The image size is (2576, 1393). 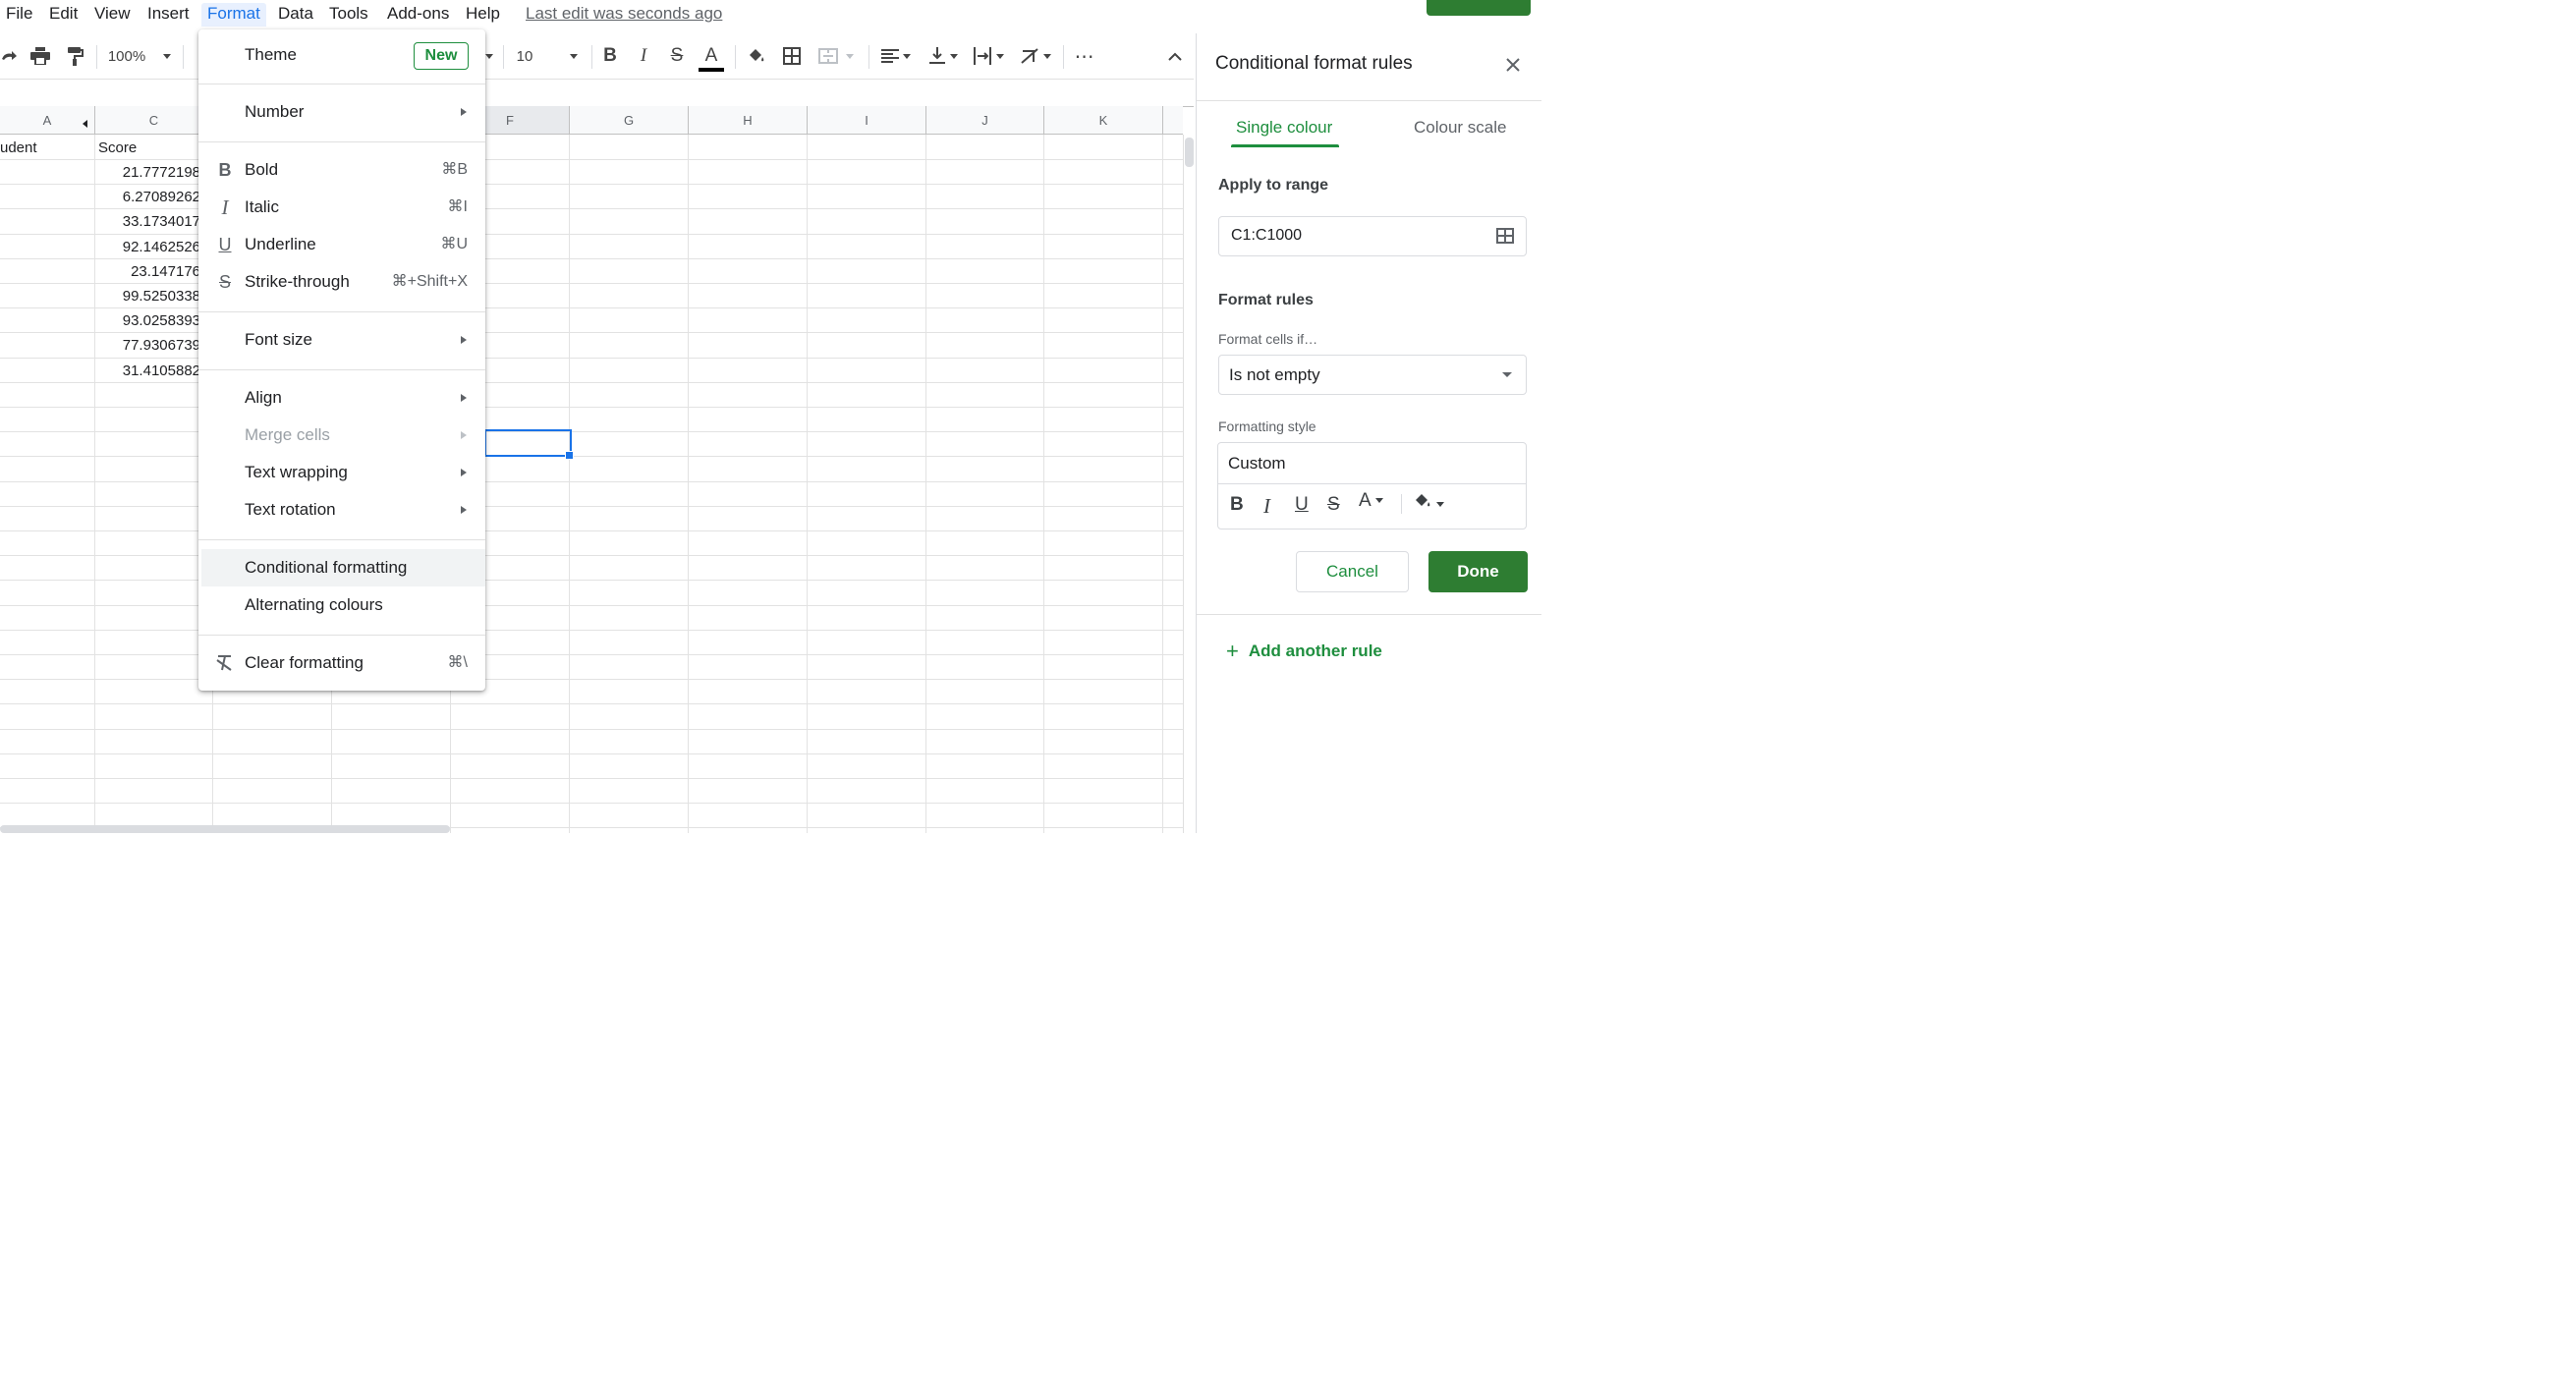 I want to click on column-header-k: K, so click(x=1103, y=121).